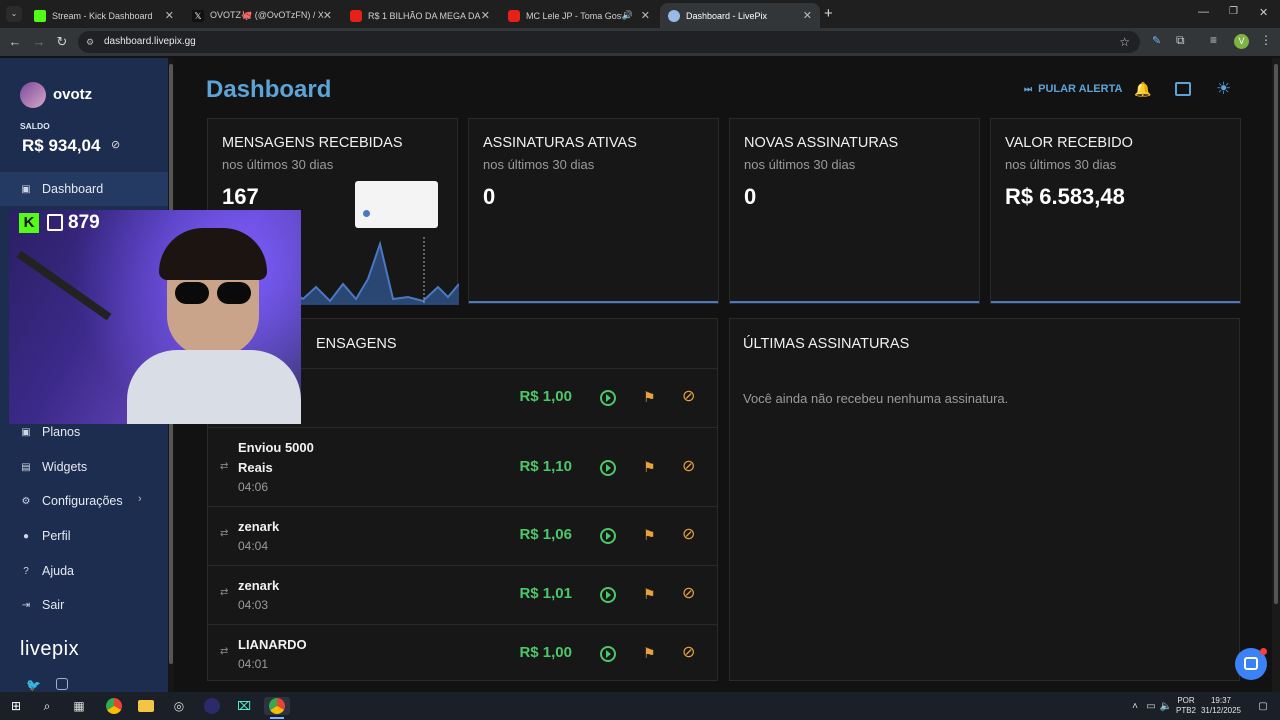 The image size is (1280, 720). I want to click on instagram-icon, so click(62, 684).